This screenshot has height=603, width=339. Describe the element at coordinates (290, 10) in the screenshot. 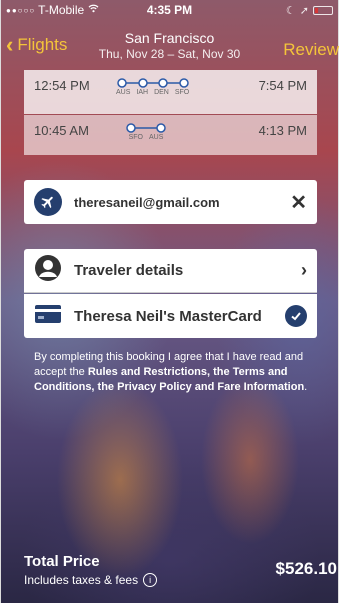

I see `moon-icon: ☾` at that location.